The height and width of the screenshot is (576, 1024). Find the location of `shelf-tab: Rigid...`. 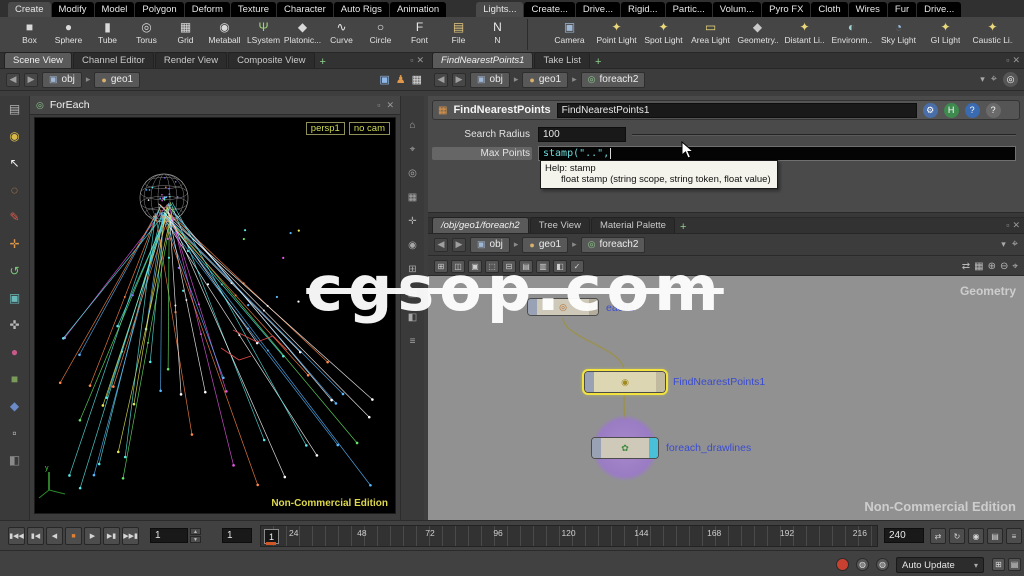

shelf-tab: Rigid... is located at coordinates (643, 9).